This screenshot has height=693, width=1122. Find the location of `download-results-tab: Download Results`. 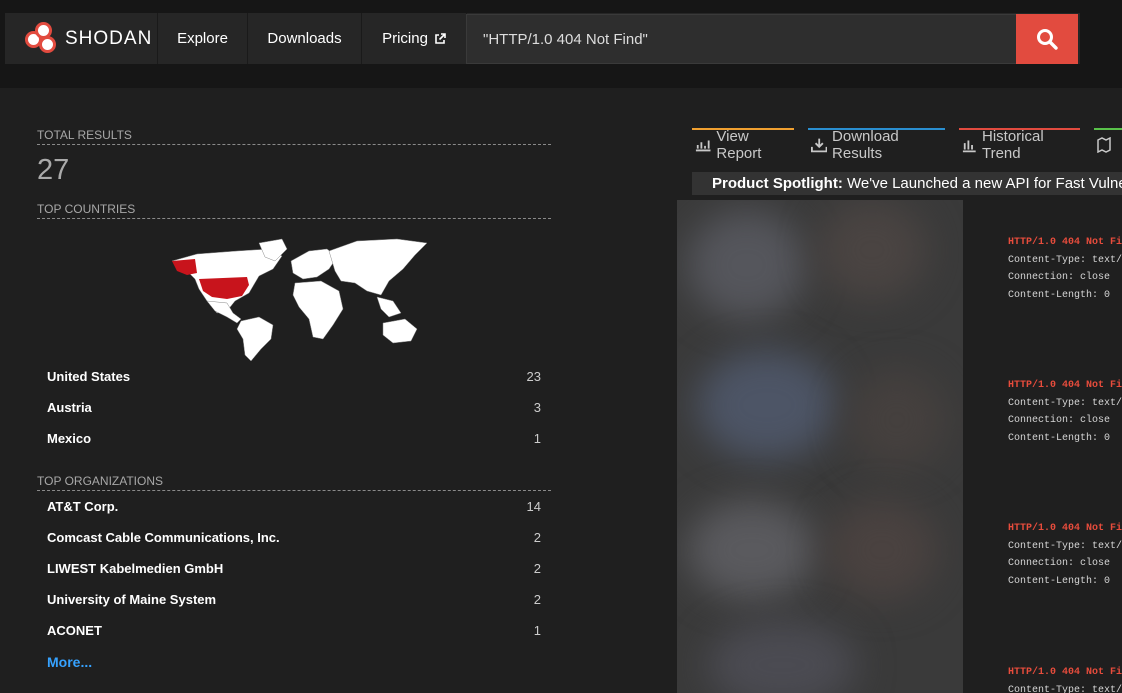

download-results-tab: Download Results is located at coordinates (876, 145).